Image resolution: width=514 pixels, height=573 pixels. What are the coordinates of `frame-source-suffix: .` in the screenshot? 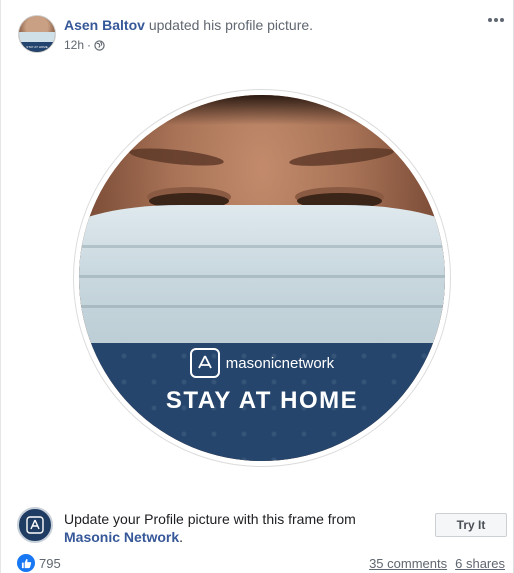 It's located at (181, 537).